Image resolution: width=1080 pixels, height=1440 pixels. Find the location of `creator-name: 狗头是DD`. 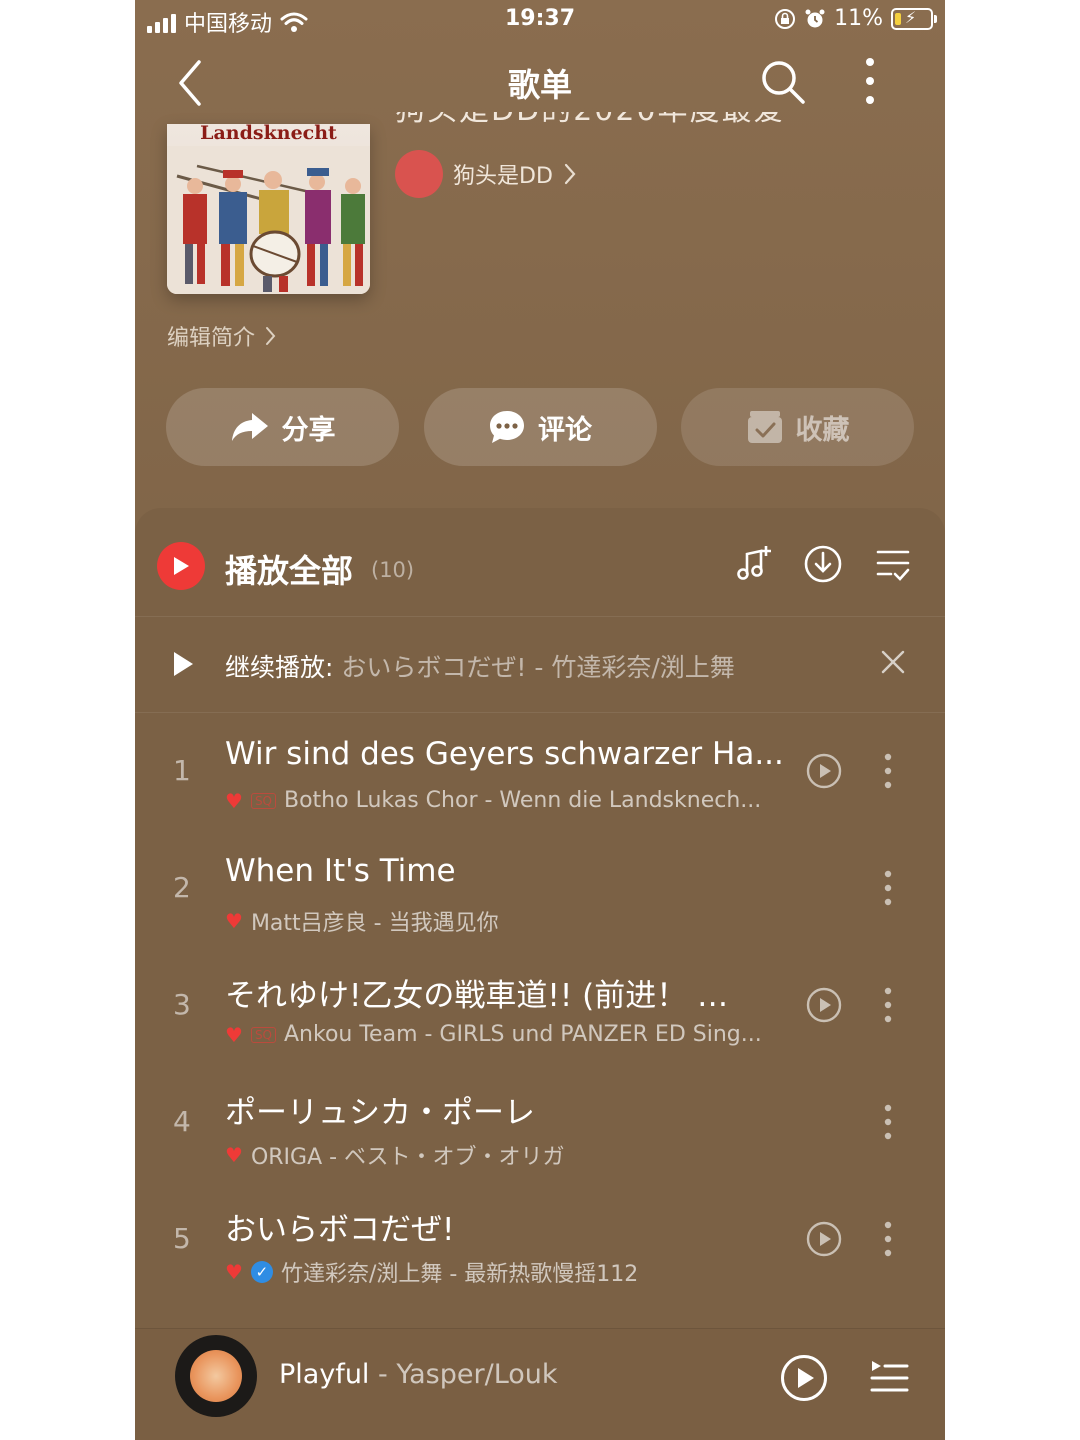

creator-name: 狗头是DD is located at coordinates (503, 174).